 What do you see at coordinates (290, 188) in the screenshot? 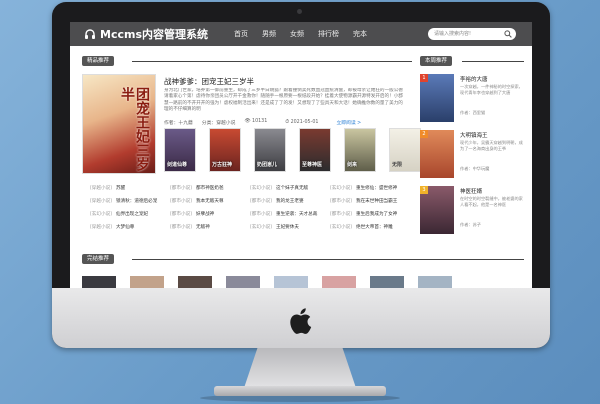
I see `list-item: [玄幻小说] 这个妹子真无敌` at bounding box center [290, 188].